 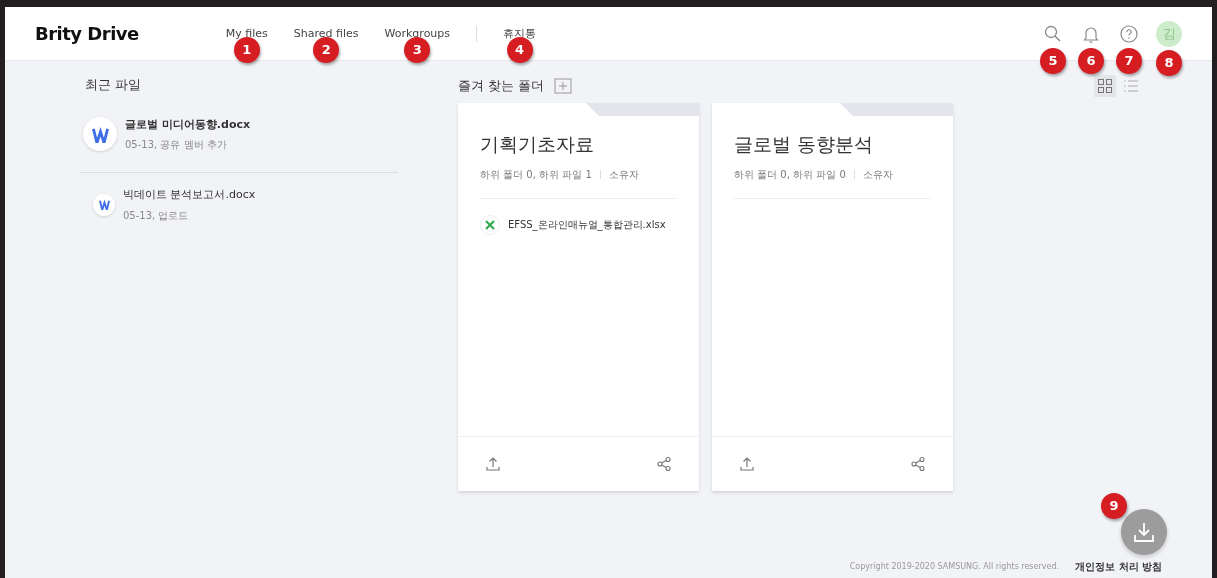 What do you see at coordinates (954, 566) in the screenshot?
I see `copyright-text: Copyright 2019-2020 SAMSUNG. All rights reserved.` at bounding box center [954, 566].